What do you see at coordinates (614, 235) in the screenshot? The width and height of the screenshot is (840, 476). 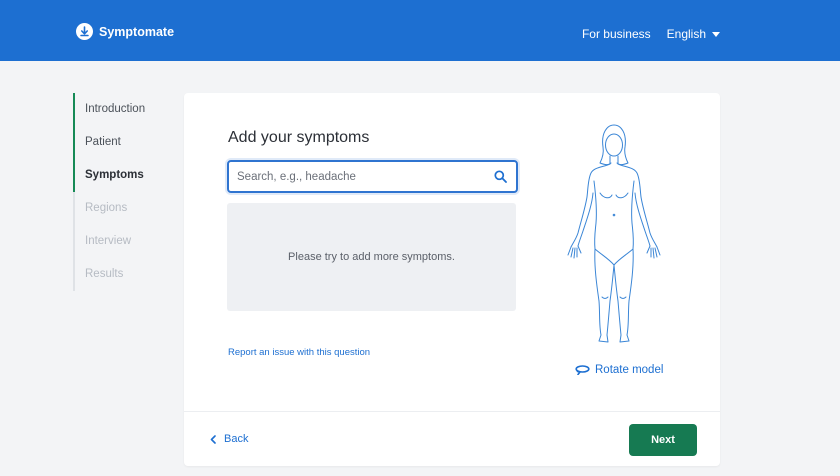 I see `body-model-figure` at bounding box center [614, 235].